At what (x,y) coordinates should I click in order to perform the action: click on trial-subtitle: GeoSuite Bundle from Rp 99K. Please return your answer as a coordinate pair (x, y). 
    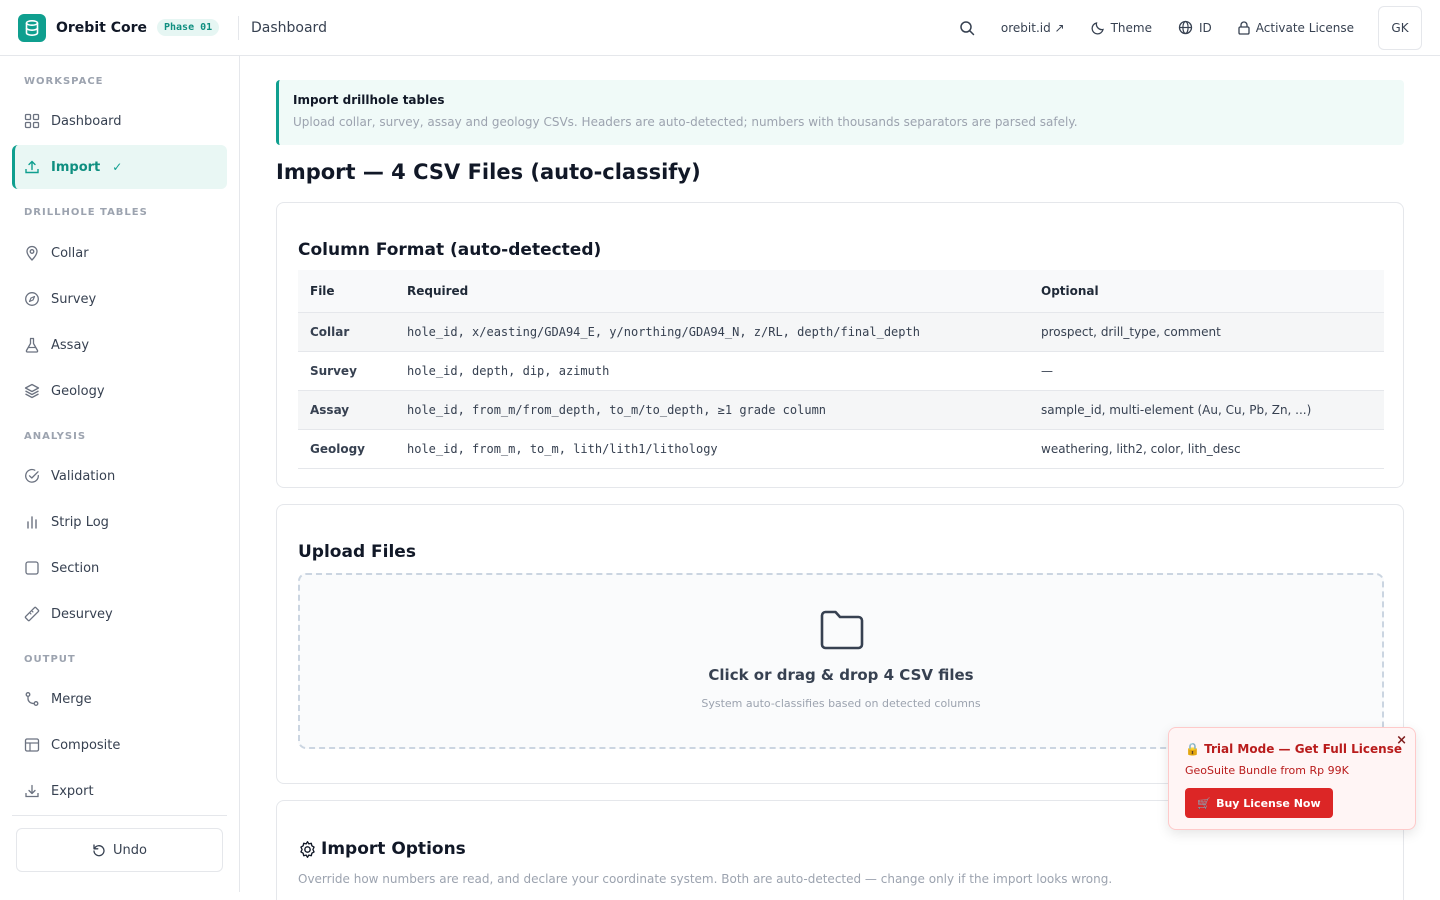
    Looking at the image, I should click on (1267, 770).